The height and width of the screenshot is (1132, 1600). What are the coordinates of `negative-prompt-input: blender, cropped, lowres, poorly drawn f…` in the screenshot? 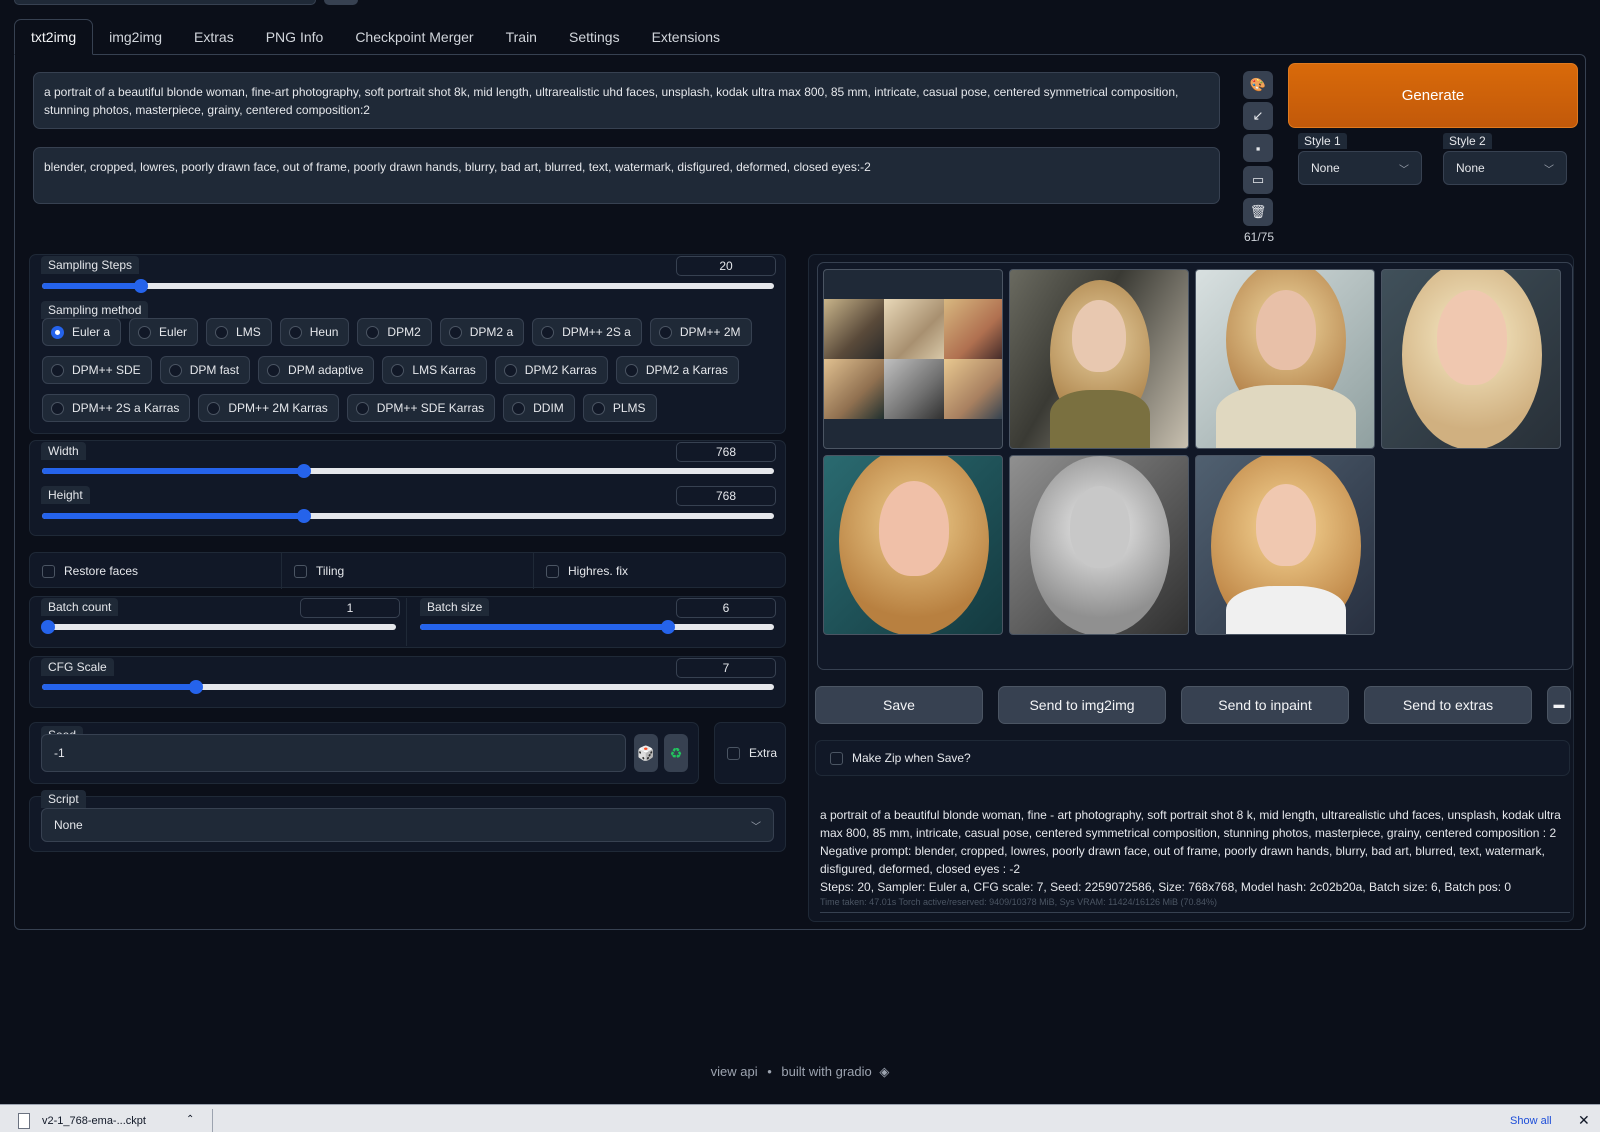 It's located at (626, 175).